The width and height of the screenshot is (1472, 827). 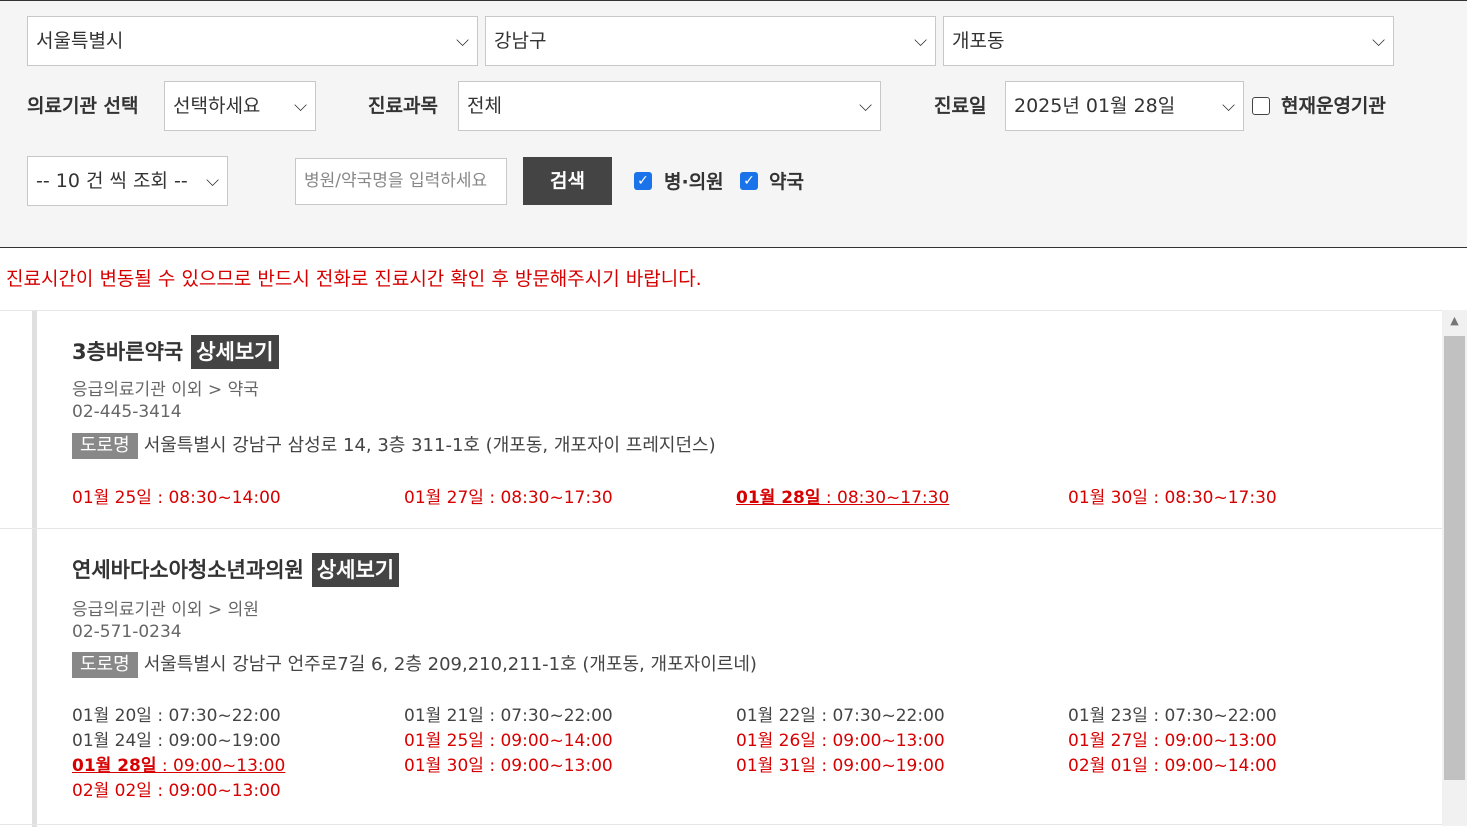 I want to click on hospital-checkbox: ✓, so click(x=643, y=181).